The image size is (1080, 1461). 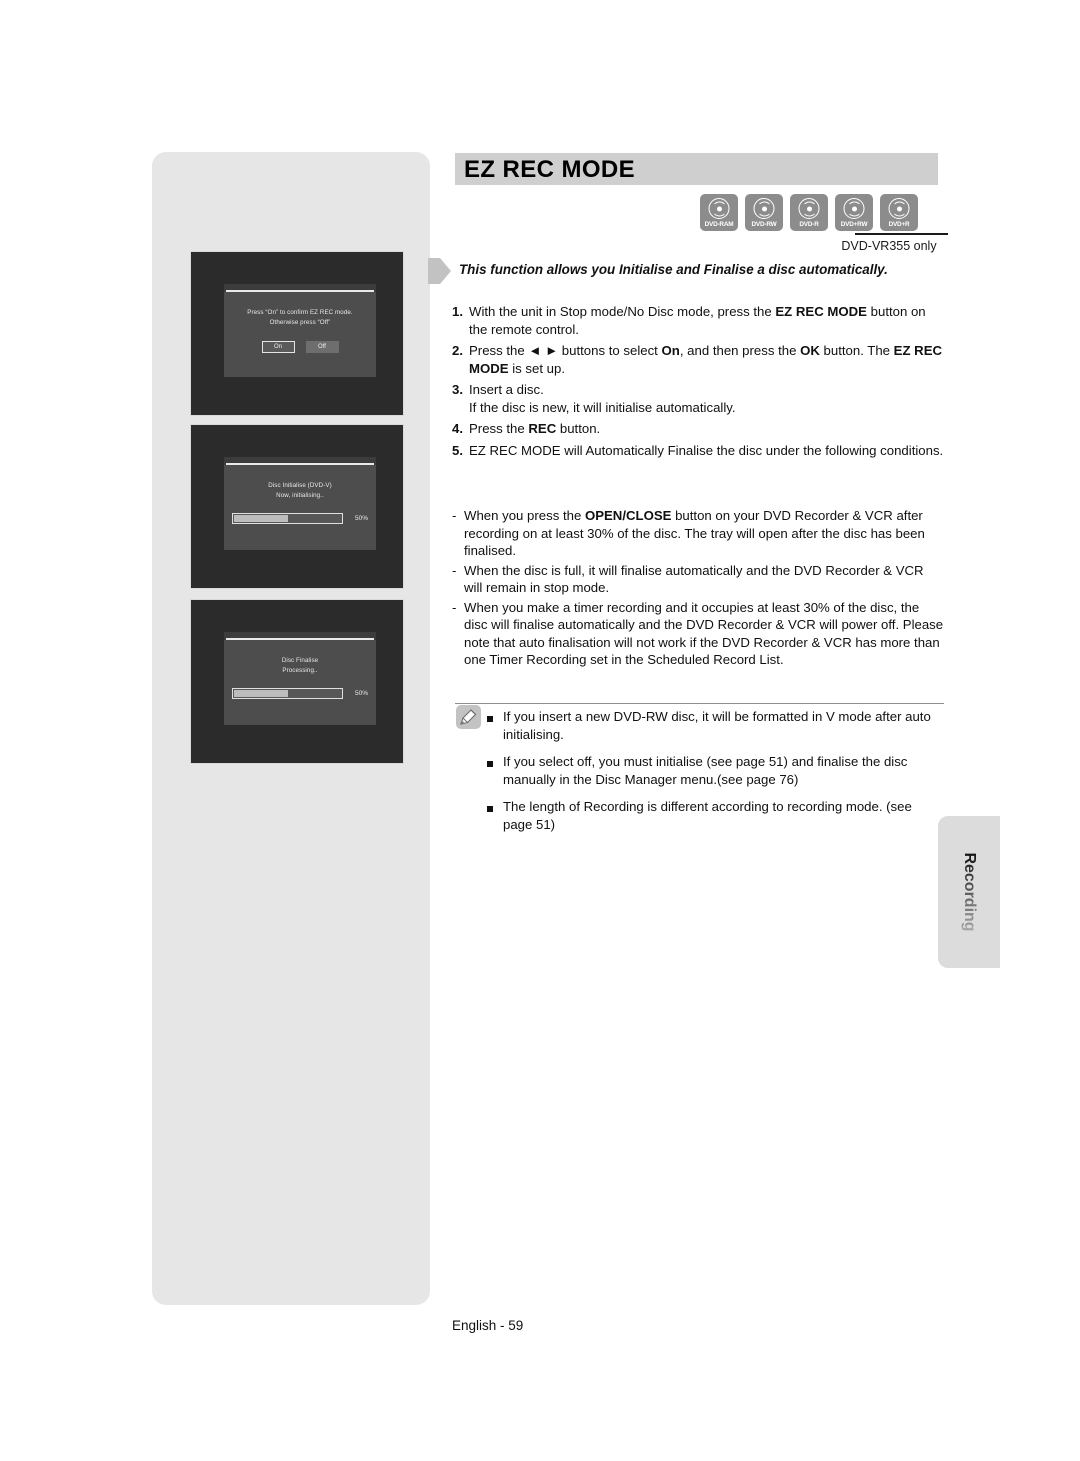 What do you see at coordinates (696, 169) in the screenshot?
I see `section-title-bar: EZ REC MODE` at bounding box center [696, 169].